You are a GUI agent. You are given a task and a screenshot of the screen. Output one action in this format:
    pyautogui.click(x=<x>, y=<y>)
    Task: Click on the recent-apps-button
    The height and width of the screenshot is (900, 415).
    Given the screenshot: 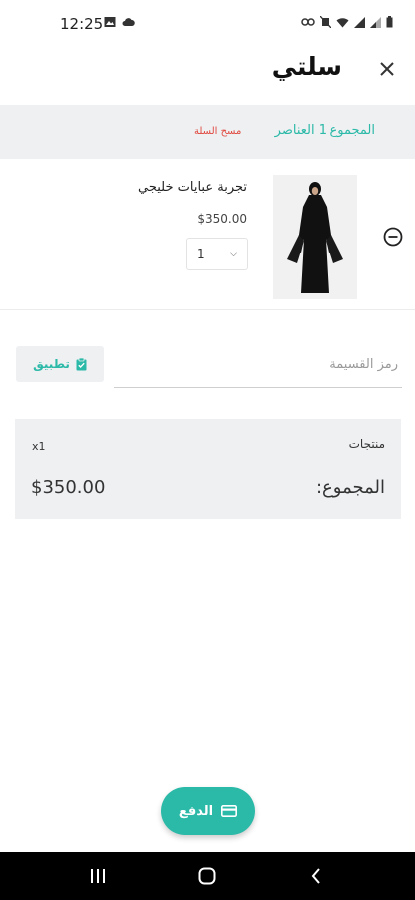 What is the action you would take?
    pyautogui.click(x=98, y=876)
    